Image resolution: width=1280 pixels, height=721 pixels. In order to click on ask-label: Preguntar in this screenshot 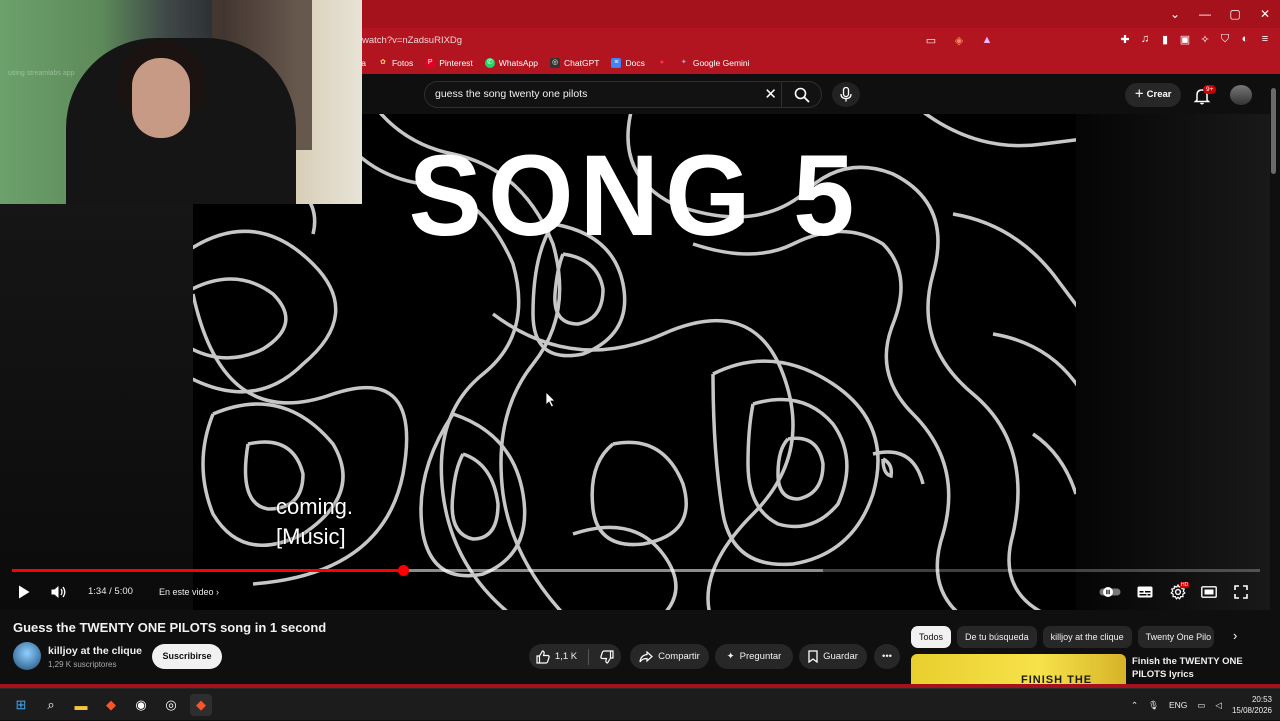, I will do `click(760, 656)`.